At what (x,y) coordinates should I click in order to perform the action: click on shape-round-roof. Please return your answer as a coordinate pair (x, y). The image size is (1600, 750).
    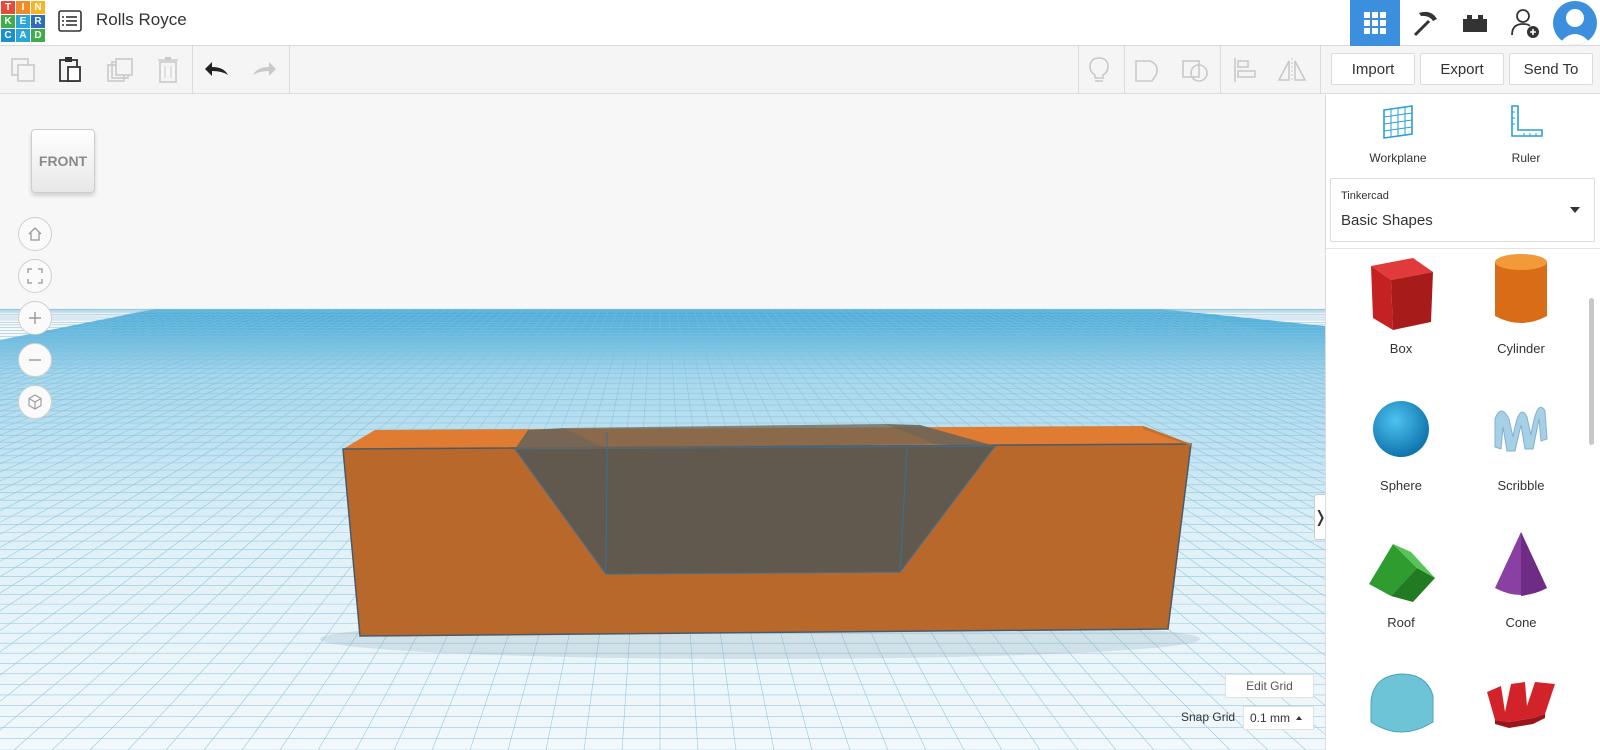
    Looking at the image, I should click on (1401, 704).